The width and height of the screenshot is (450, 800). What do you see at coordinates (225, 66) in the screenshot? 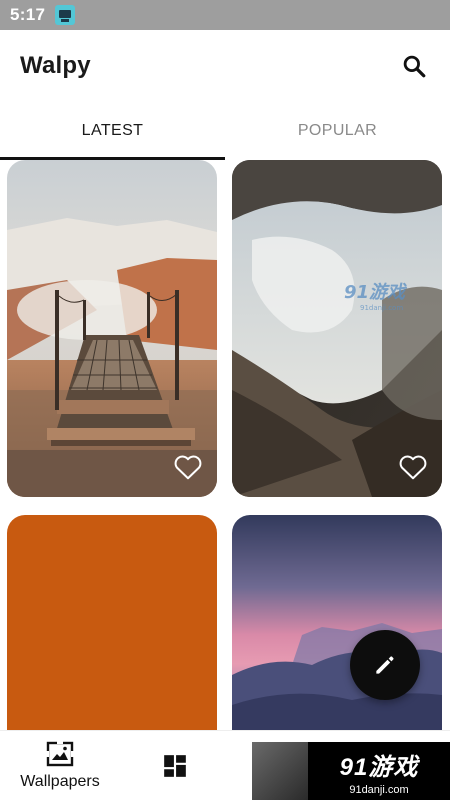
I see `app-bar: Walpy` at bounding box center [225, 66].